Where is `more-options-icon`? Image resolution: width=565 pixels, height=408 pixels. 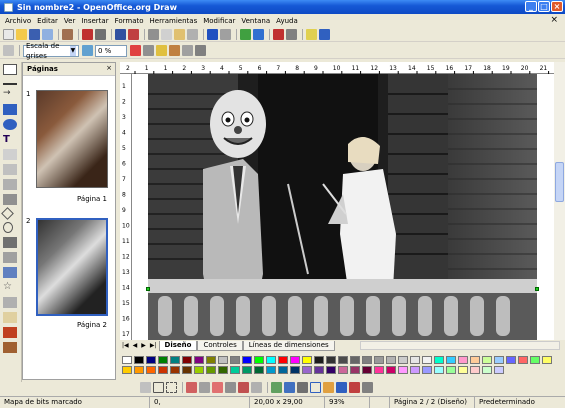
more-options-icon is located at coordinates (367, 387).